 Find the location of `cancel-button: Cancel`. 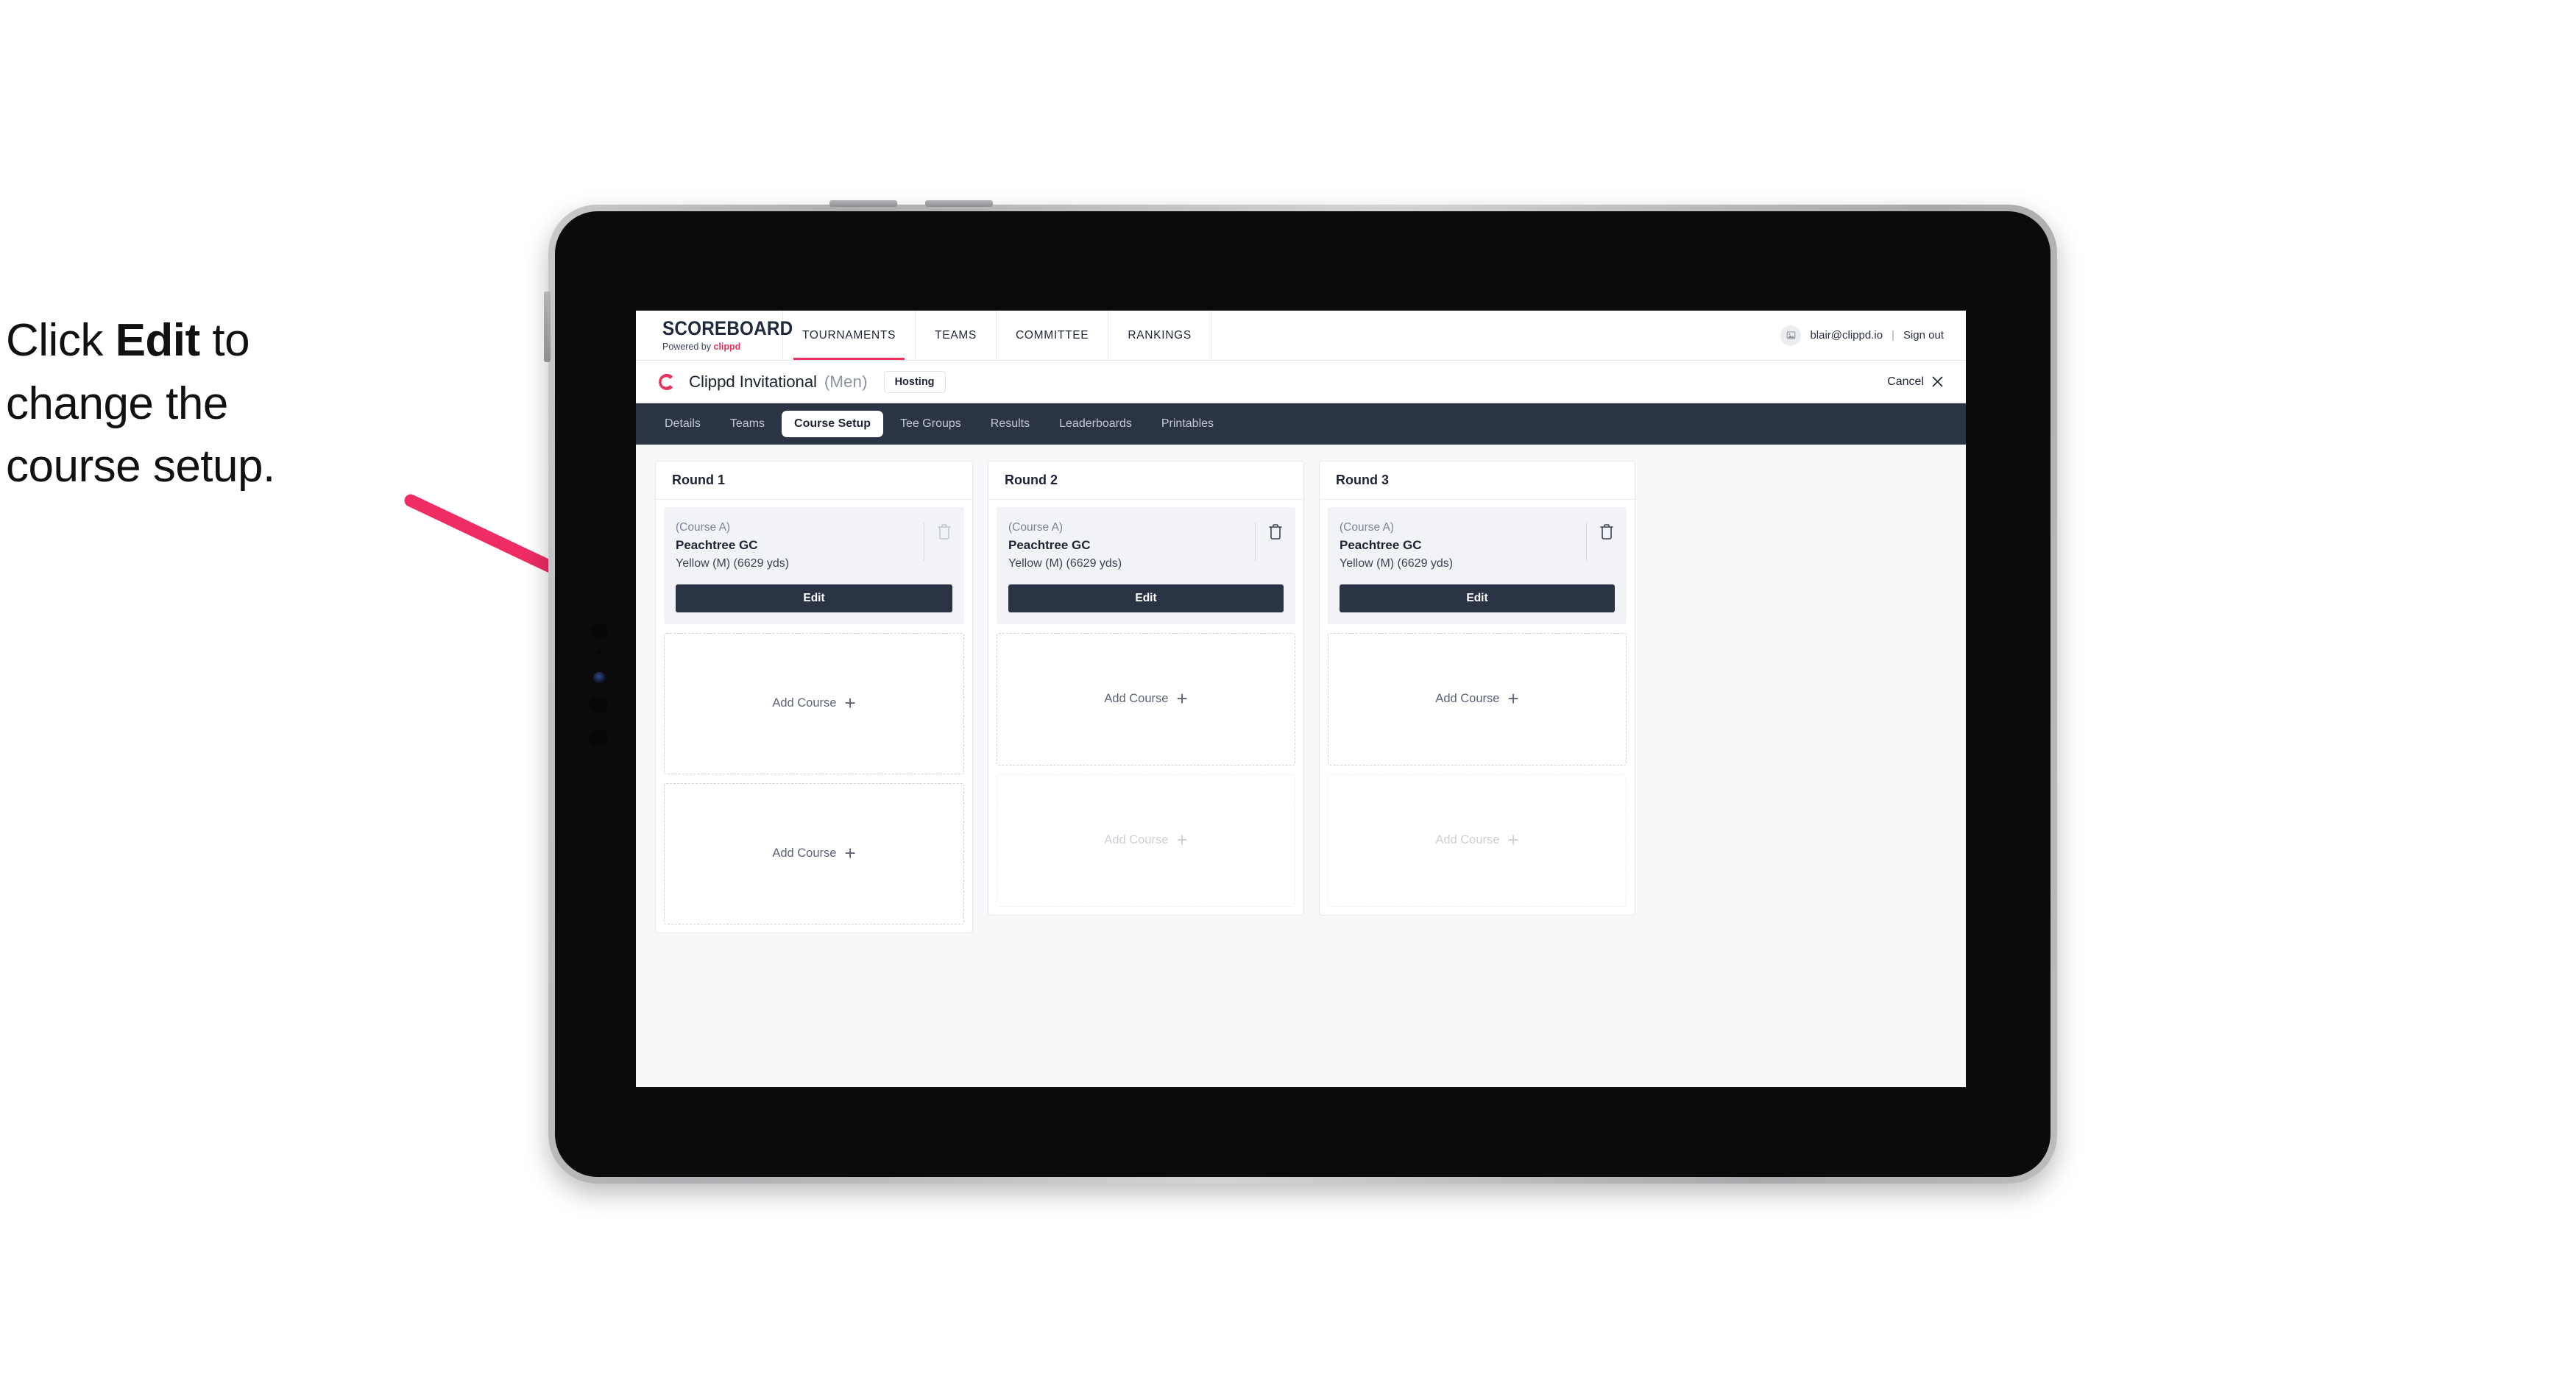

cancel-button: Cancel is located at coordinates (1915, 382).